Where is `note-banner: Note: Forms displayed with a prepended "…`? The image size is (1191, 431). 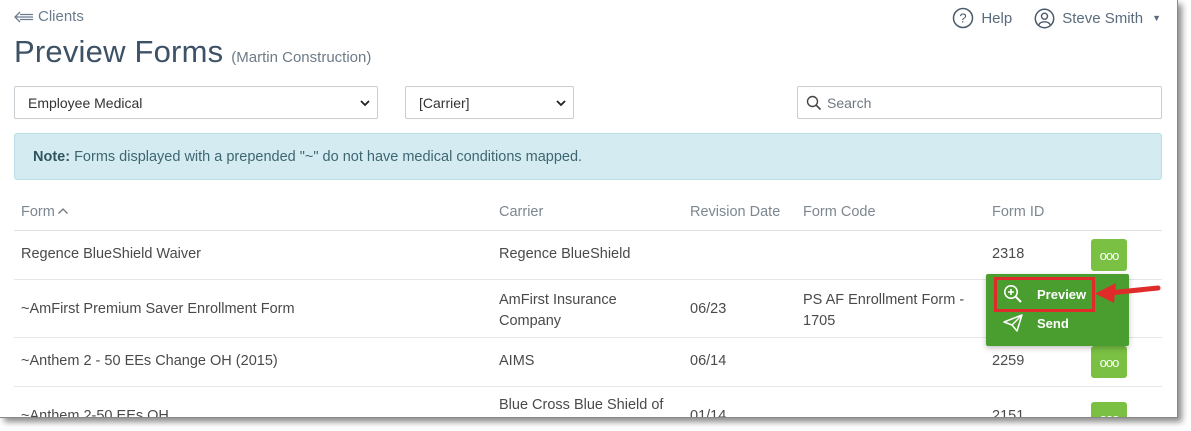 note-banner: Note: Forms displayed with a prepended "… is located at coordinates (588, 156).